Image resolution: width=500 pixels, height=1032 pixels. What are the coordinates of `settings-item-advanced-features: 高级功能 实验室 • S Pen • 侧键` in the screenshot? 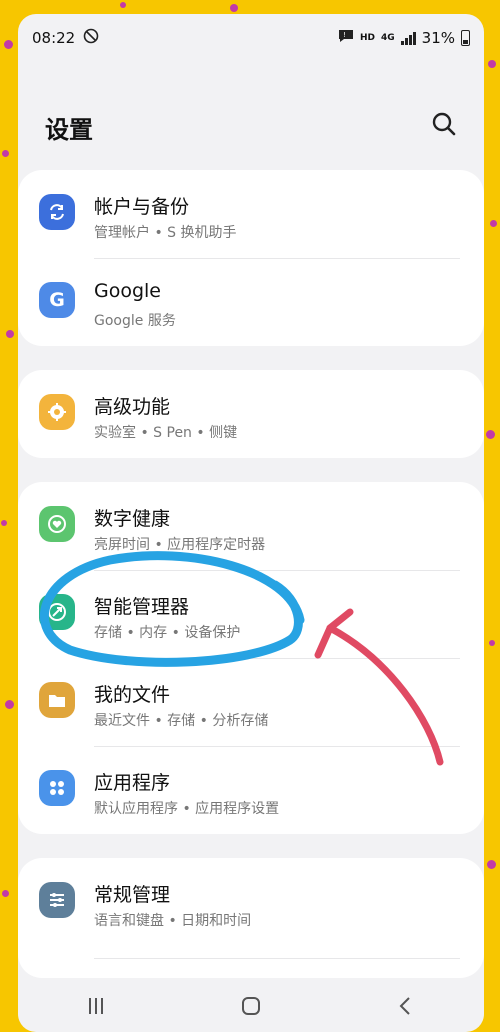 It's located at (251, 414).